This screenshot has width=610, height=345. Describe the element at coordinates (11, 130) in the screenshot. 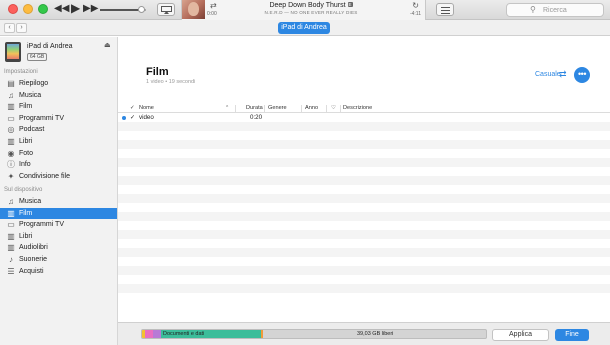

I see `podcast-icon: ◎` at that location.